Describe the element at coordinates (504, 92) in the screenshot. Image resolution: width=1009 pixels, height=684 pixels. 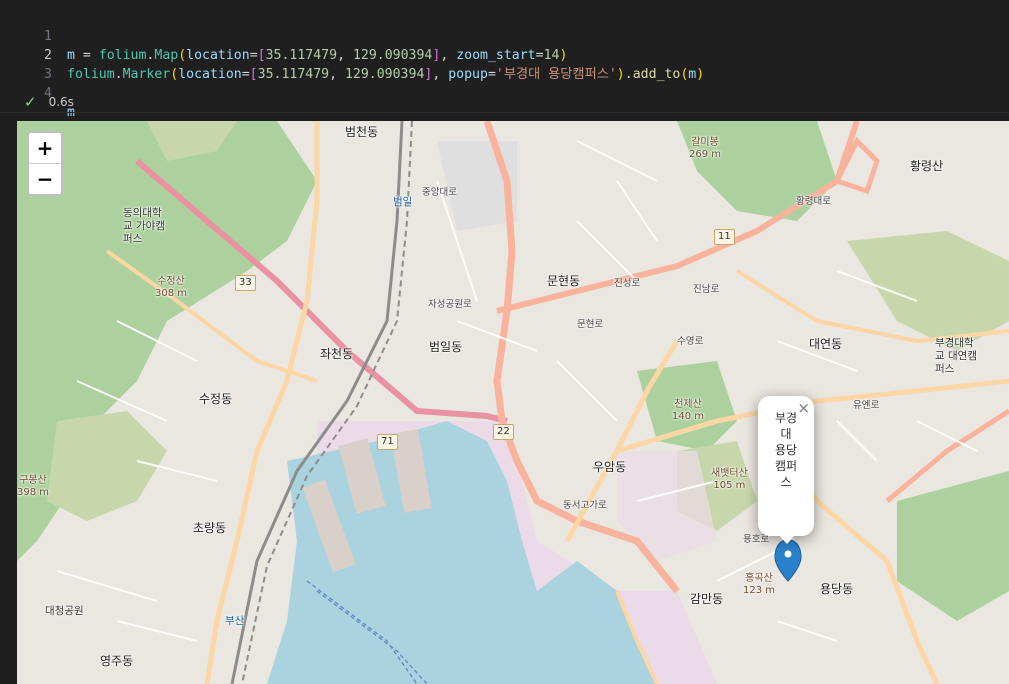
I see `code-line-4: 4 m` at that location.